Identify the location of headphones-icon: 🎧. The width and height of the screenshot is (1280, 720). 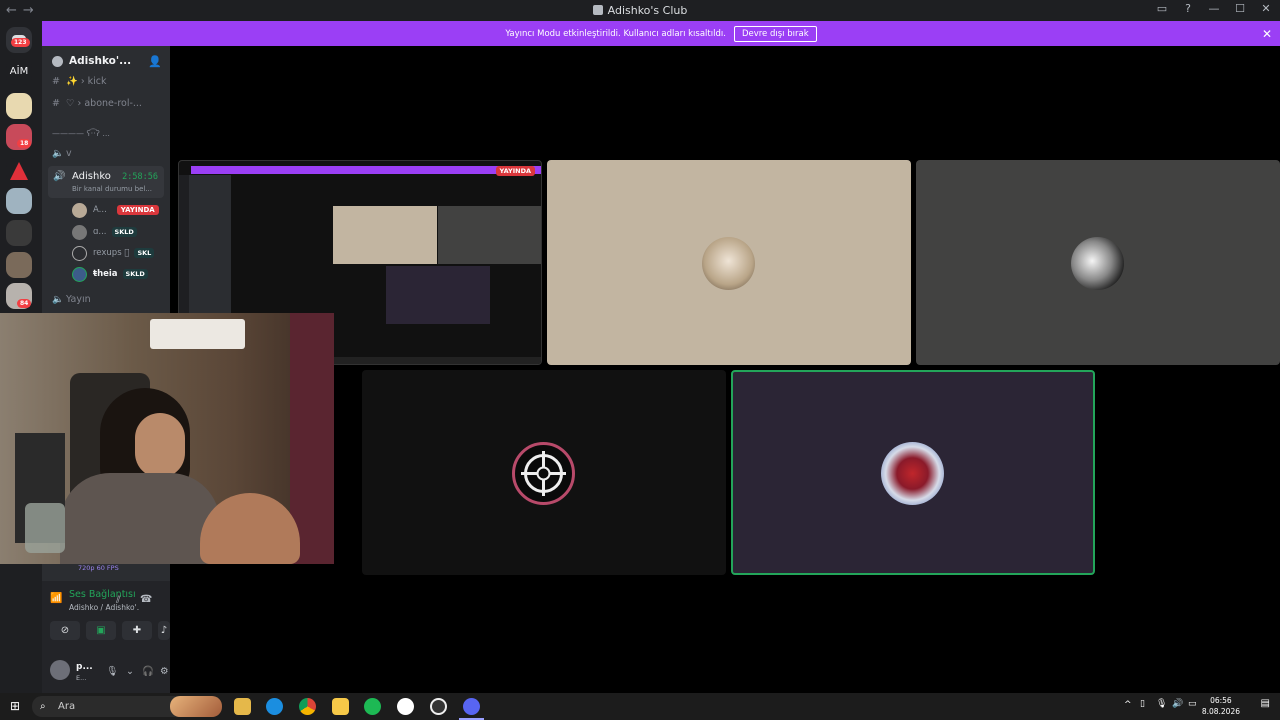
(148, 671).